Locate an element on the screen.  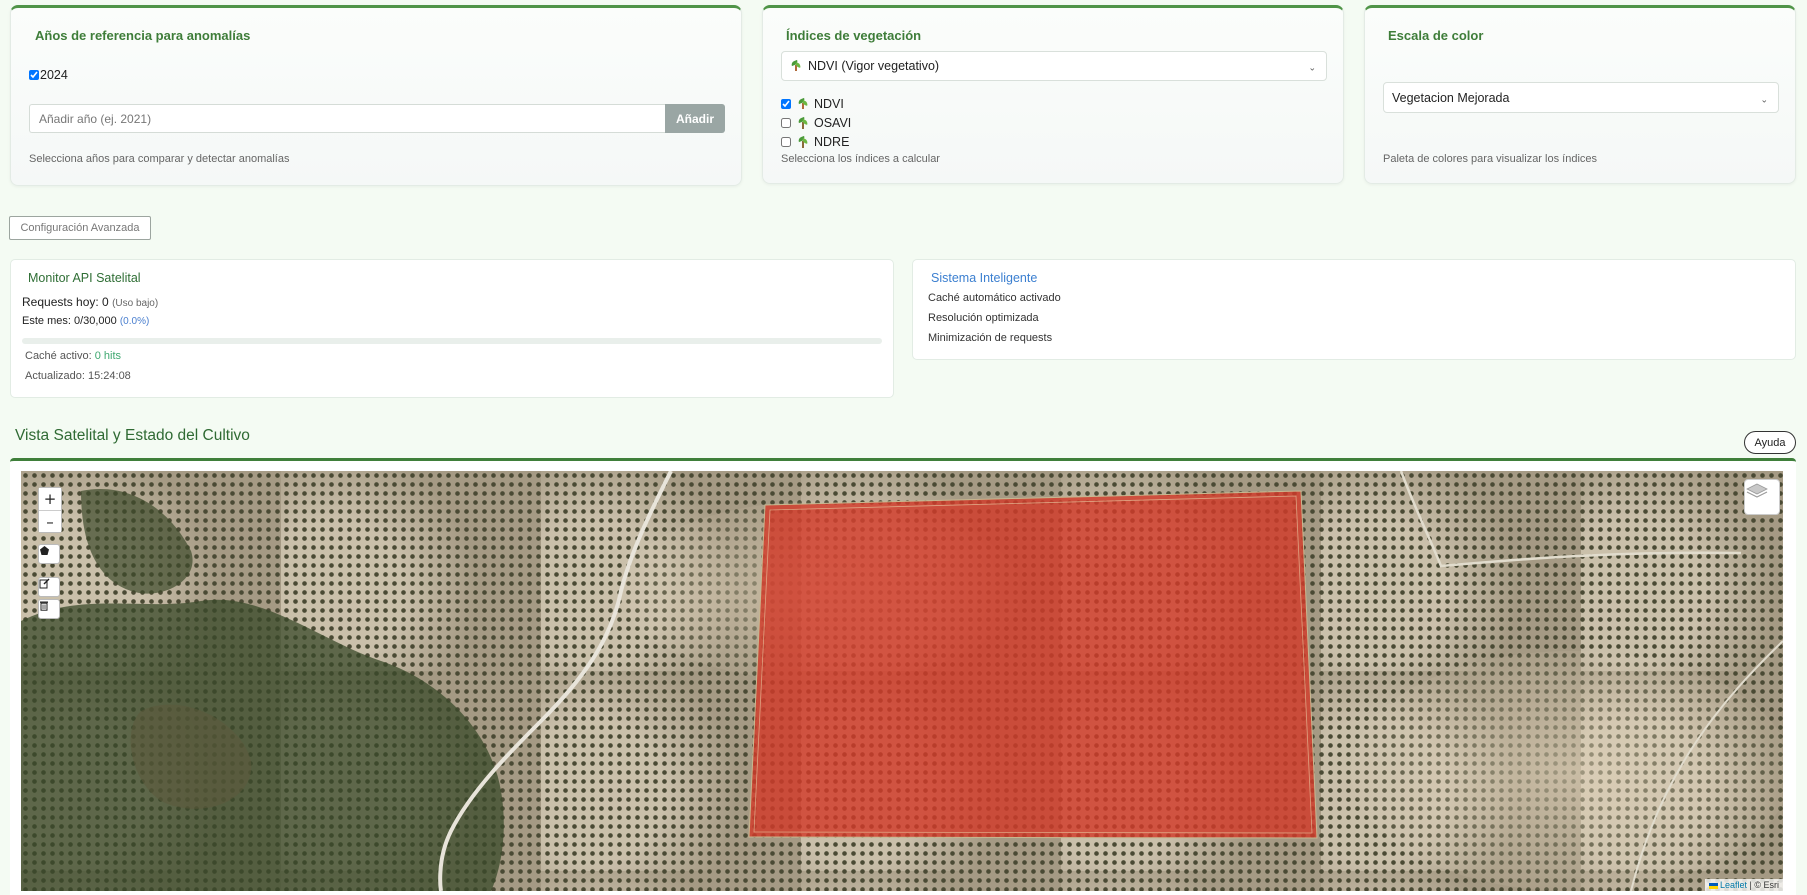
color-scale-select: Vegetacion Mejorada ⌄ is located at coordinates (1581, 97).